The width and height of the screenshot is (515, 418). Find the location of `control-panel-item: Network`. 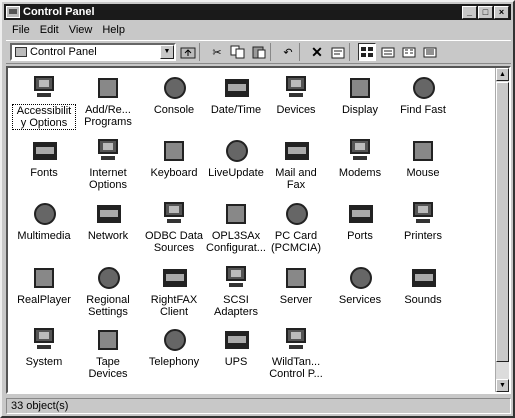

control-panel-item: Network is located at coordinates (108, 221).